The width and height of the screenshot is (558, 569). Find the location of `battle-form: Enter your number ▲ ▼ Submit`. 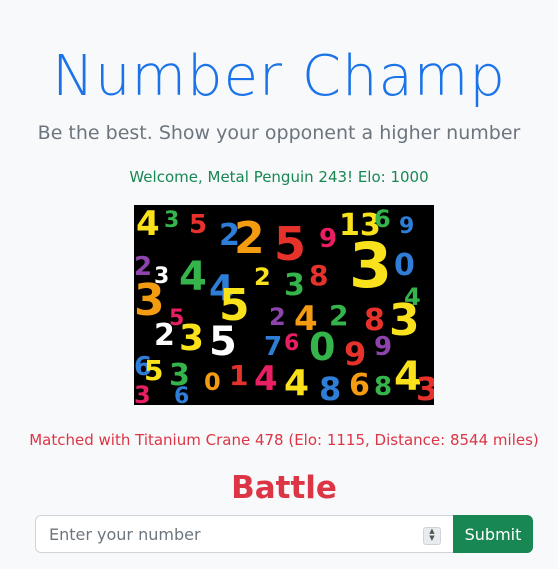

battle-form: Enter your number ▲ ▼ Submit is located at coordinates (284, 534).